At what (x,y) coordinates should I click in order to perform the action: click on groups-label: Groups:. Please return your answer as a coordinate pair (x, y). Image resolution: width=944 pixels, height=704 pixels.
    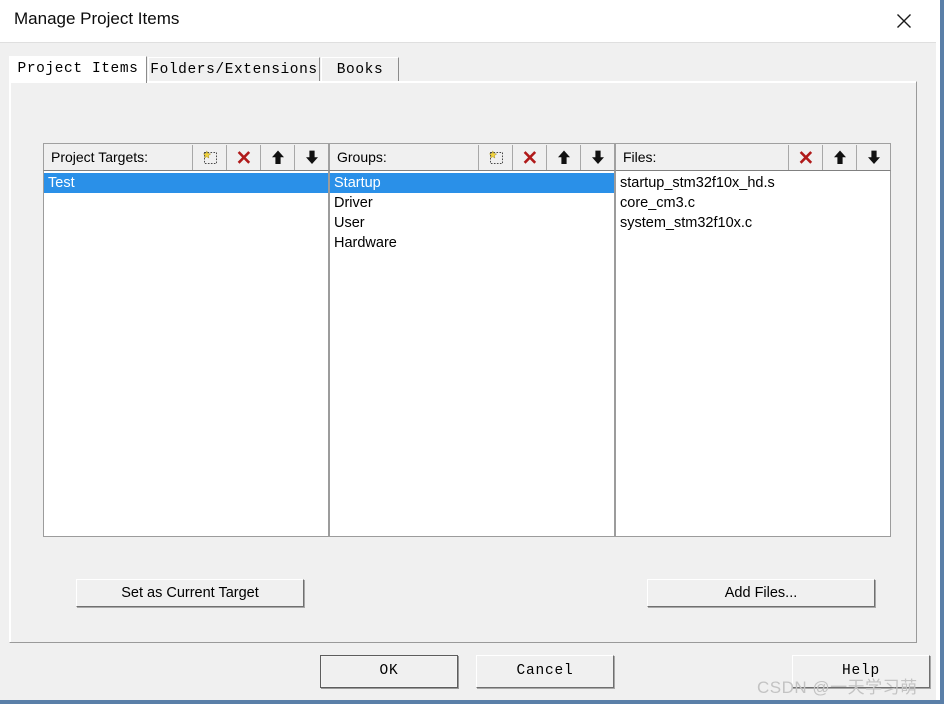
    Looking at the image, I should click on (362, 157).